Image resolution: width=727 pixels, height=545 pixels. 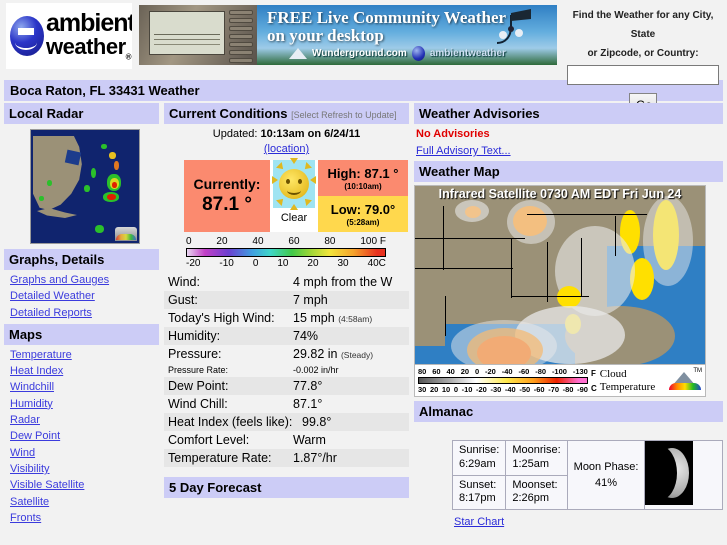 What do you see at coordinates (47, 485) in the screenshot?
I see `link-map-visible-satellite: Visible Satellite` at bounding box center [47, 485].